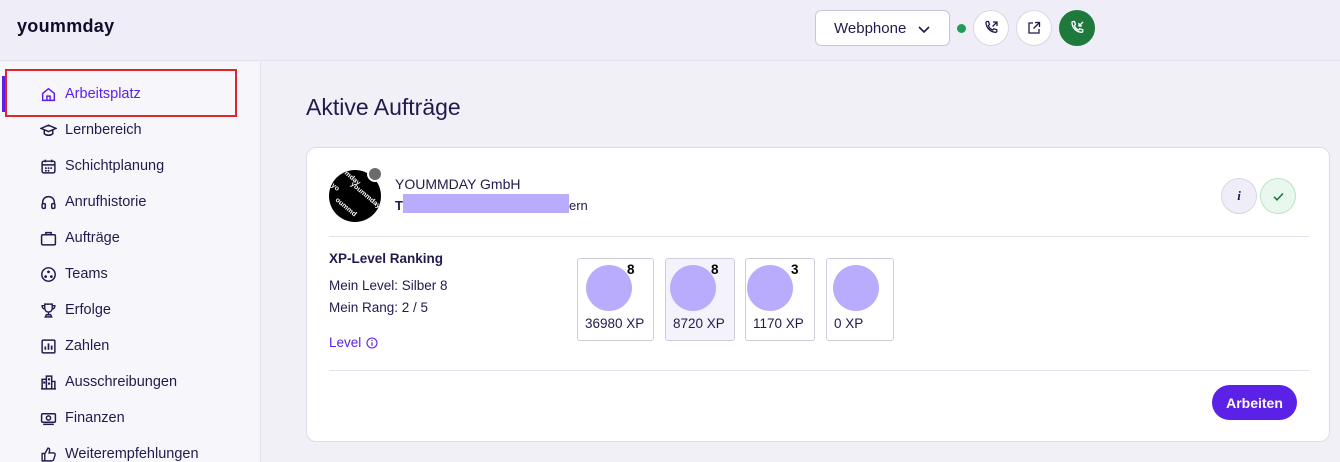 The height and width of the screenshot is (462, 1340). Describe the element at coordinates (48, 346) in the screenshot. I see `chart-icon` at that location.